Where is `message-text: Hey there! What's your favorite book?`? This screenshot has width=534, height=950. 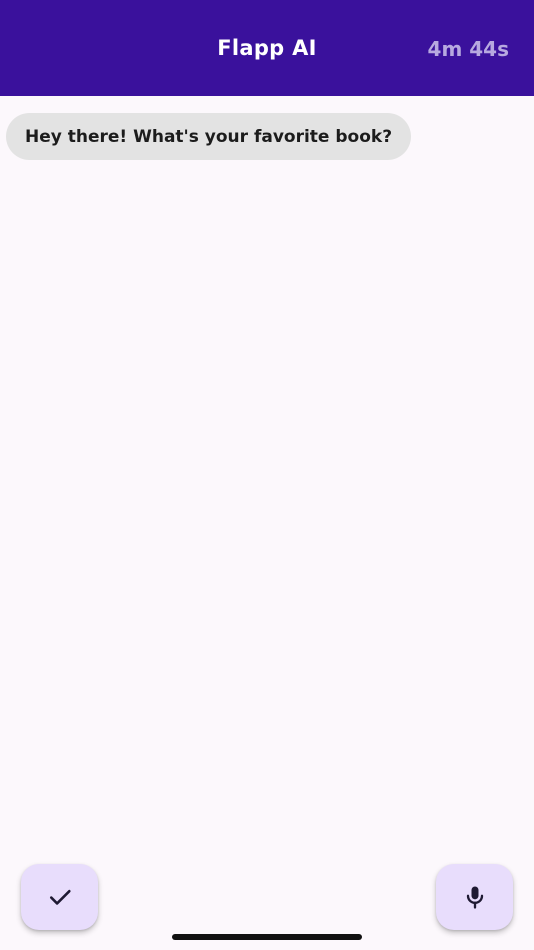
message-text: Hey there! What's your favorite book? is located at coordinates (209, 136).